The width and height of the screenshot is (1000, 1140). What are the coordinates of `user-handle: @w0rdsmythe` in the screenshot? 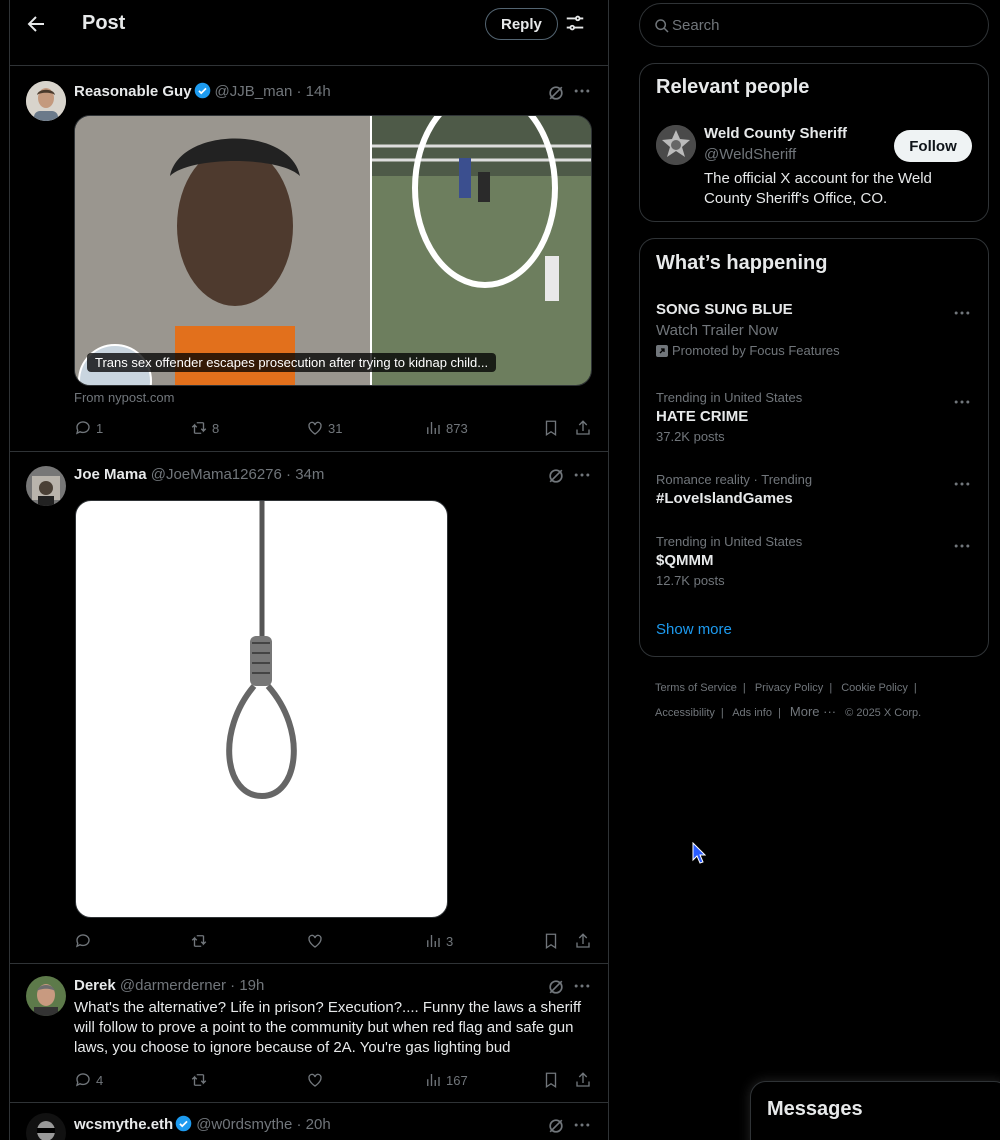 It's located at (244, 1124).